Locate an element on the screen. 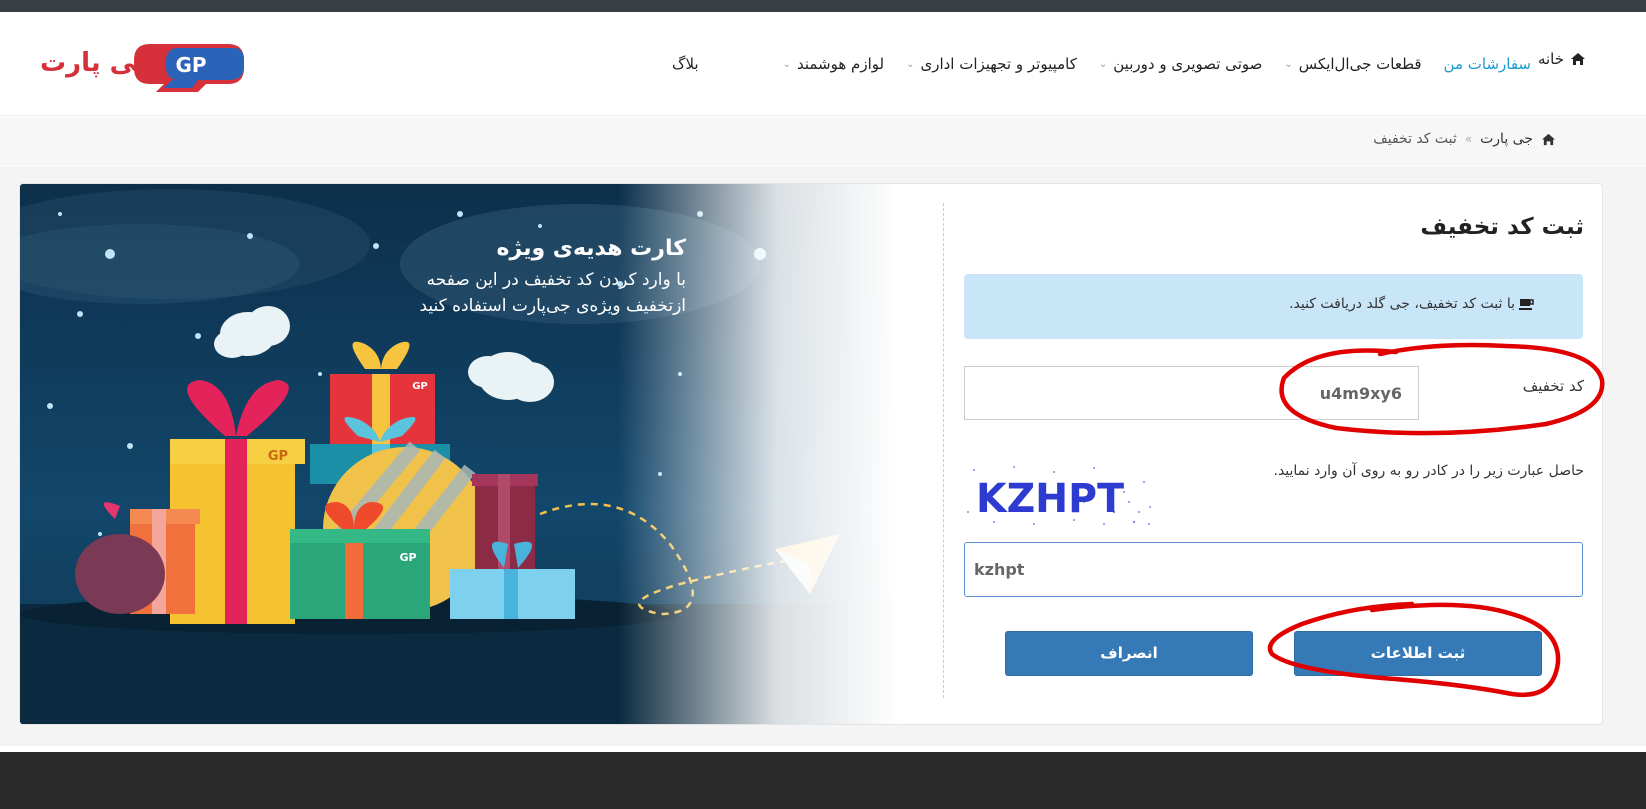 Image resolution: width=1646 pixels, height=809 pixels. breadcrumb-bar: جی پارت » ثبت کد تخفیف is located at coordinates (823, 141).